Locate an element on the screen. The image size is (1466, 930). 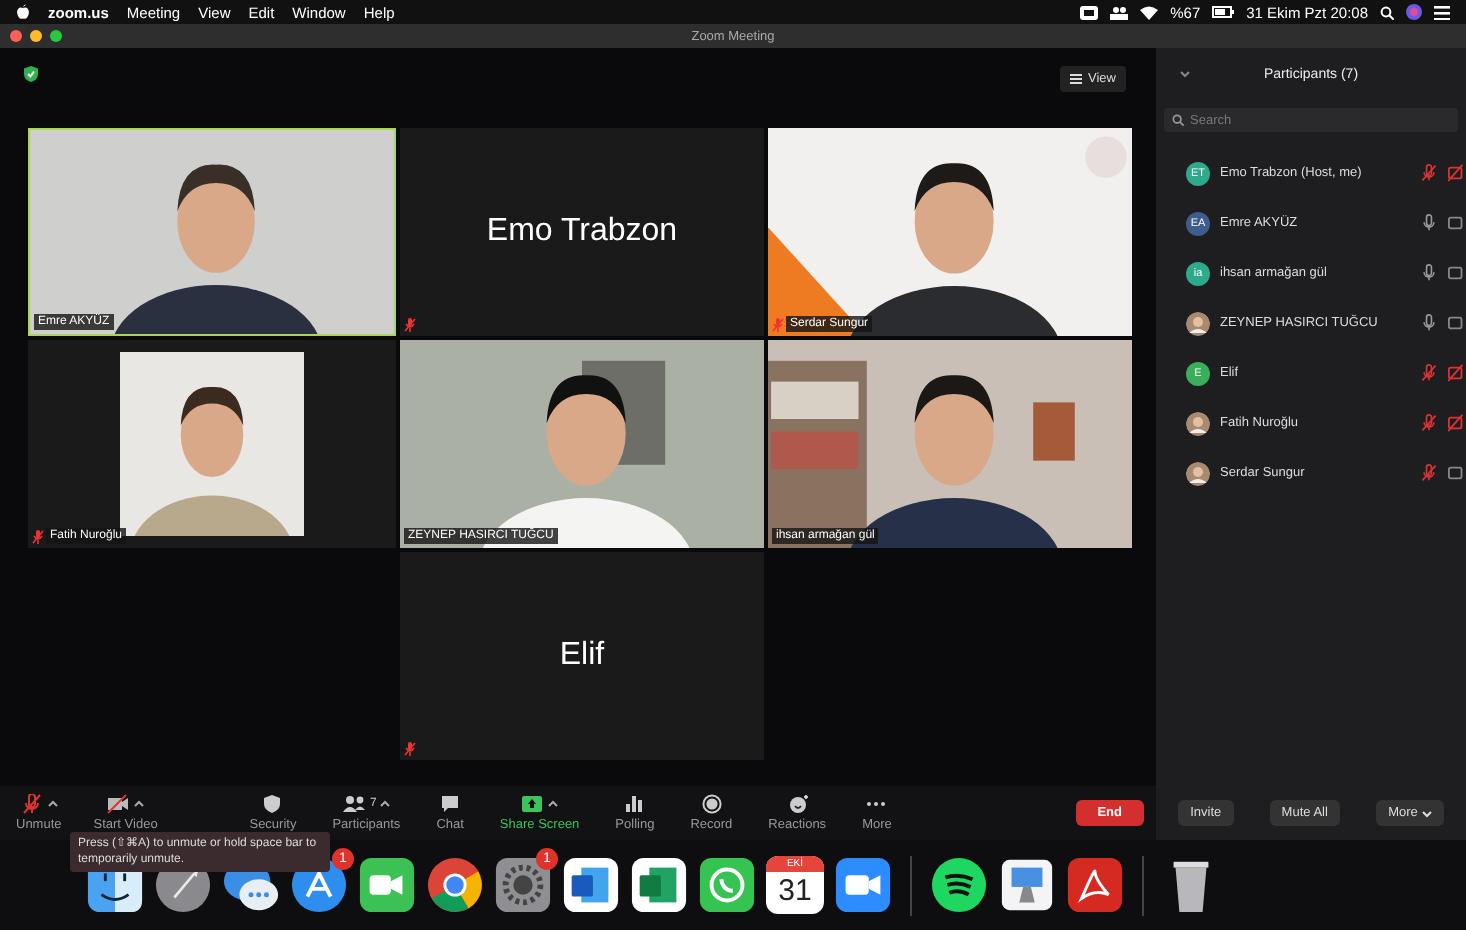
maximize-button is located at coordinates (56, 36).